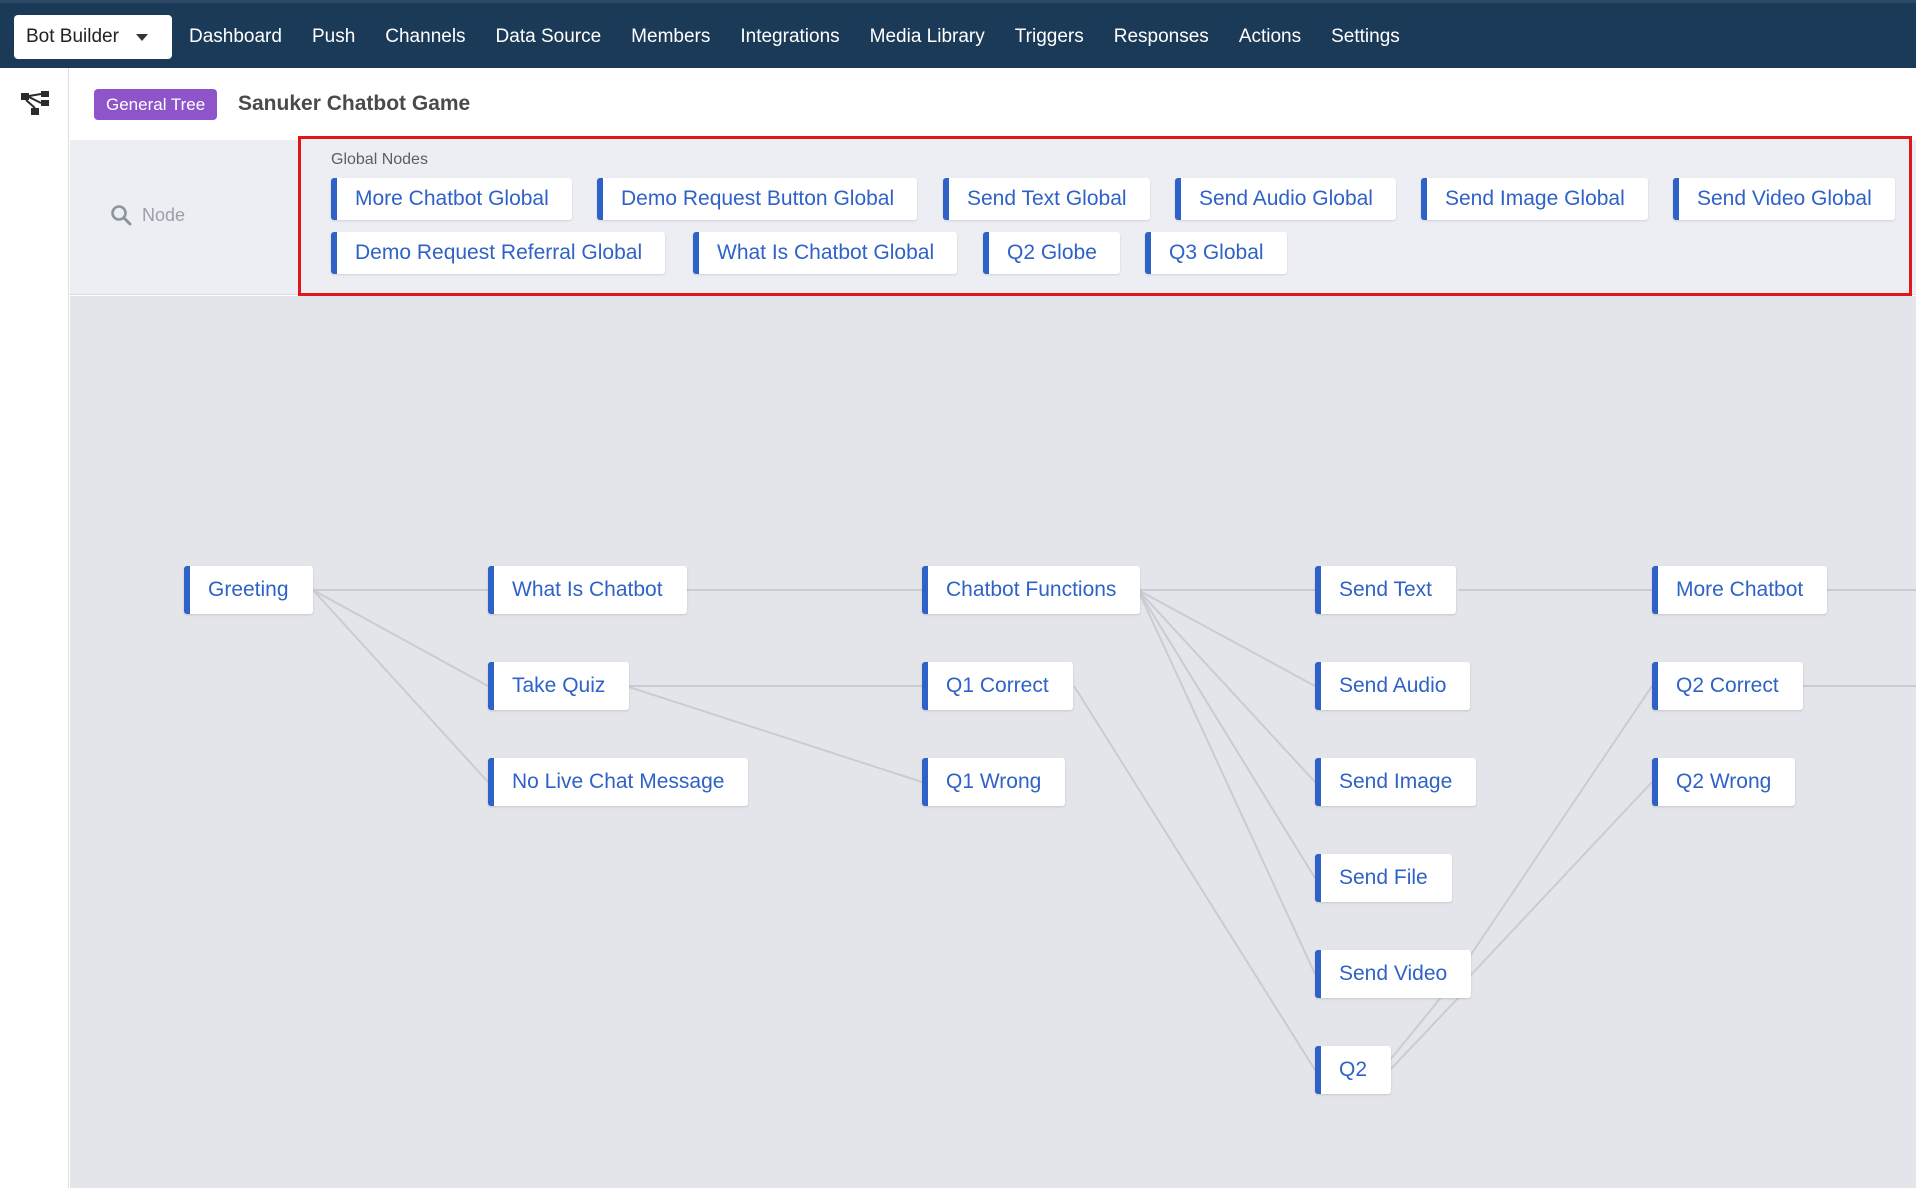 The width and height of the screenshot is (1916, 1188). I want to click on global-node-send-audio: Send Audio Global, so click(1285, 199).